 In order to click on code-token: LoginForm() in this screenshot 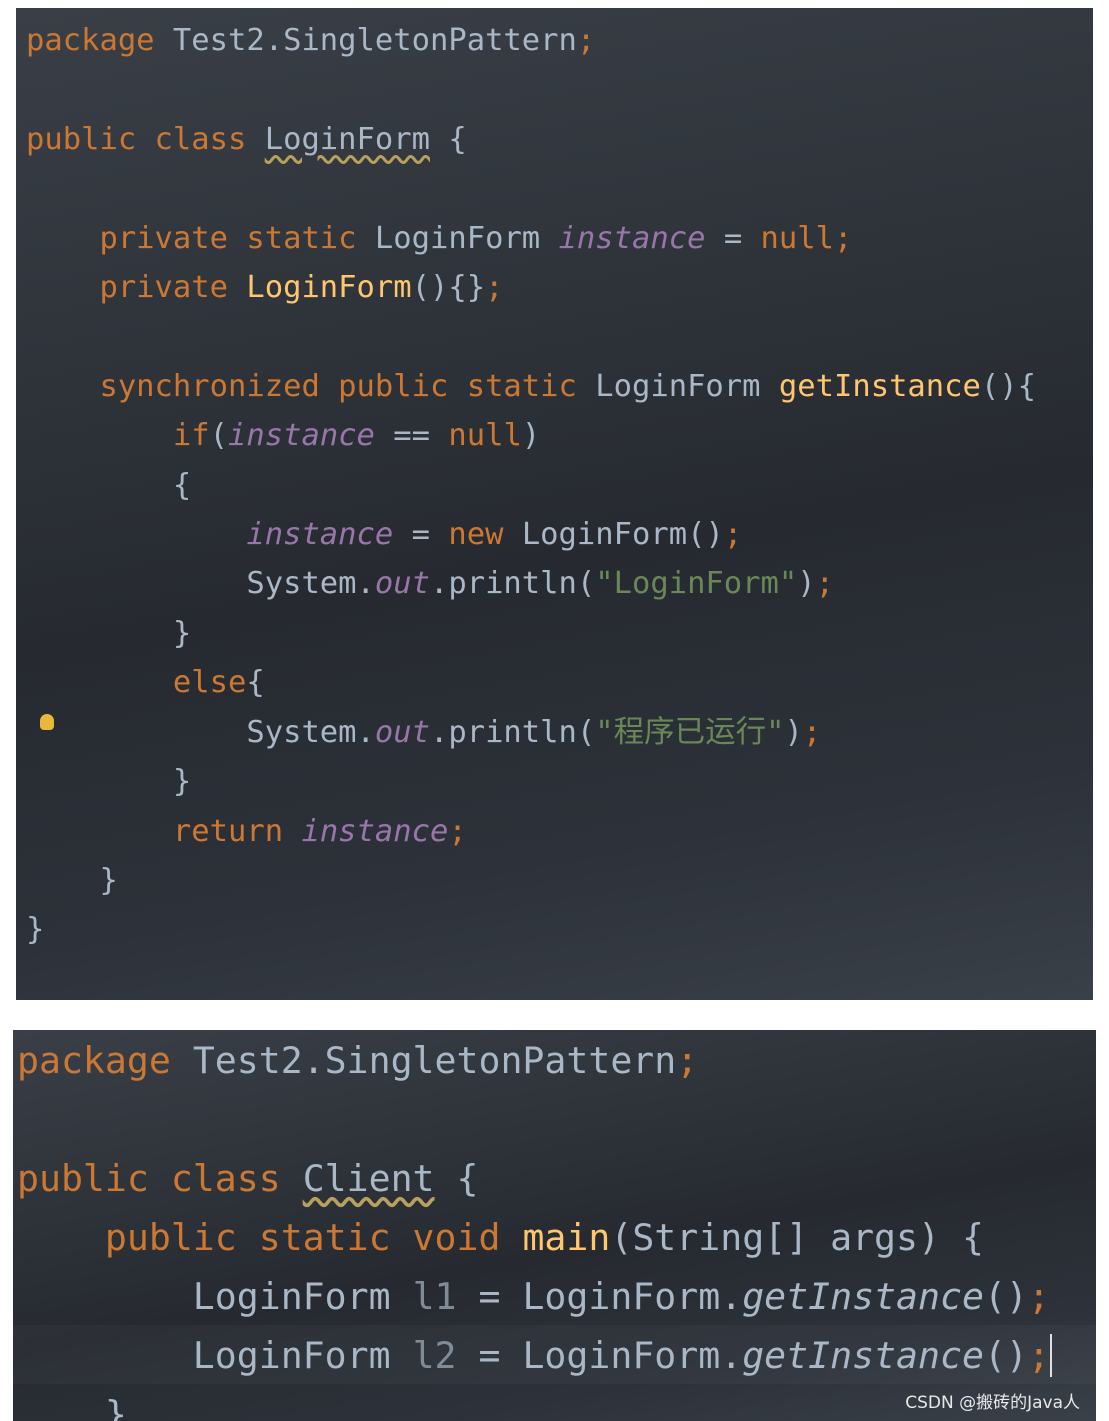, I will do `click(622, 535)`.